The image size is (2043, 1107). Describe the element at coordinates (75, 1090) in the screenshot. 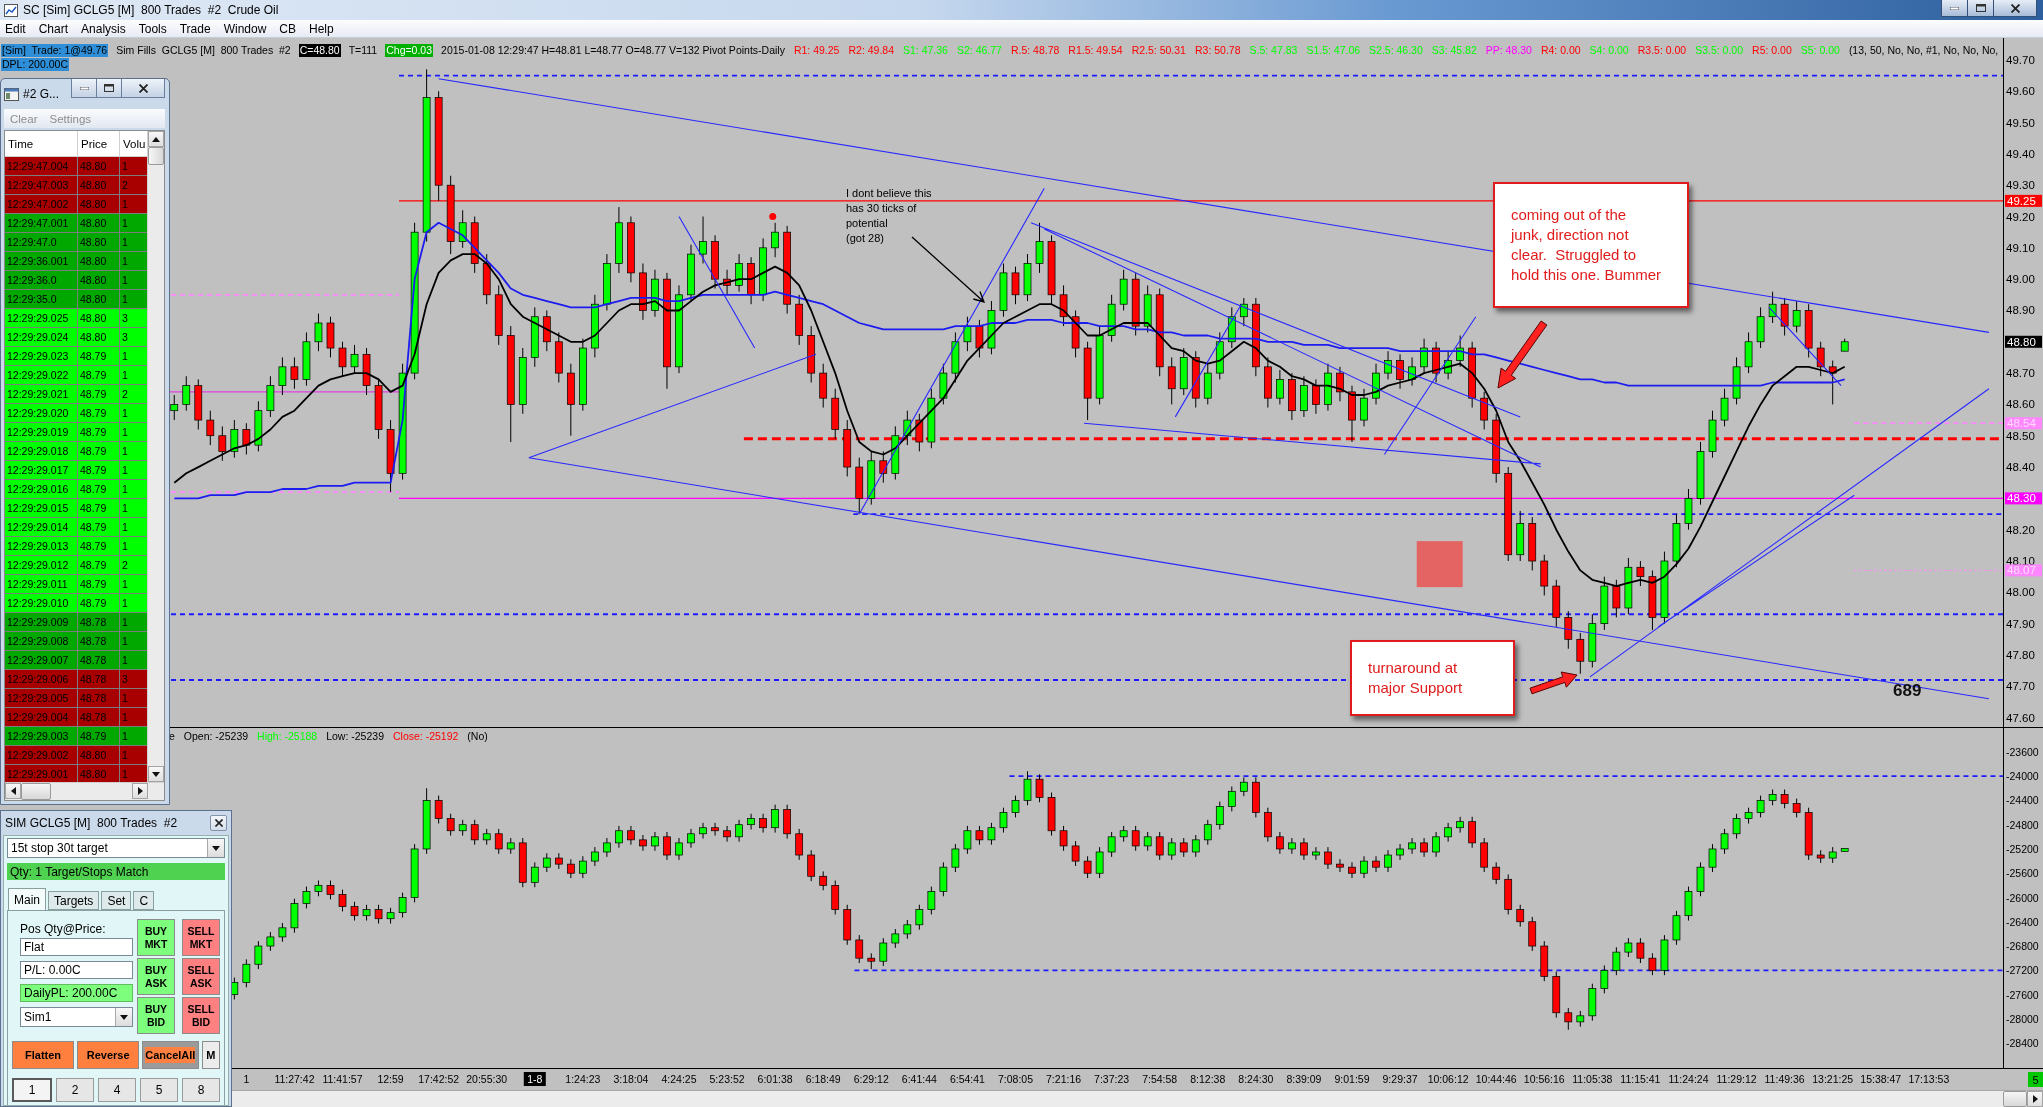

I see `quantity-button: 2` at that location.